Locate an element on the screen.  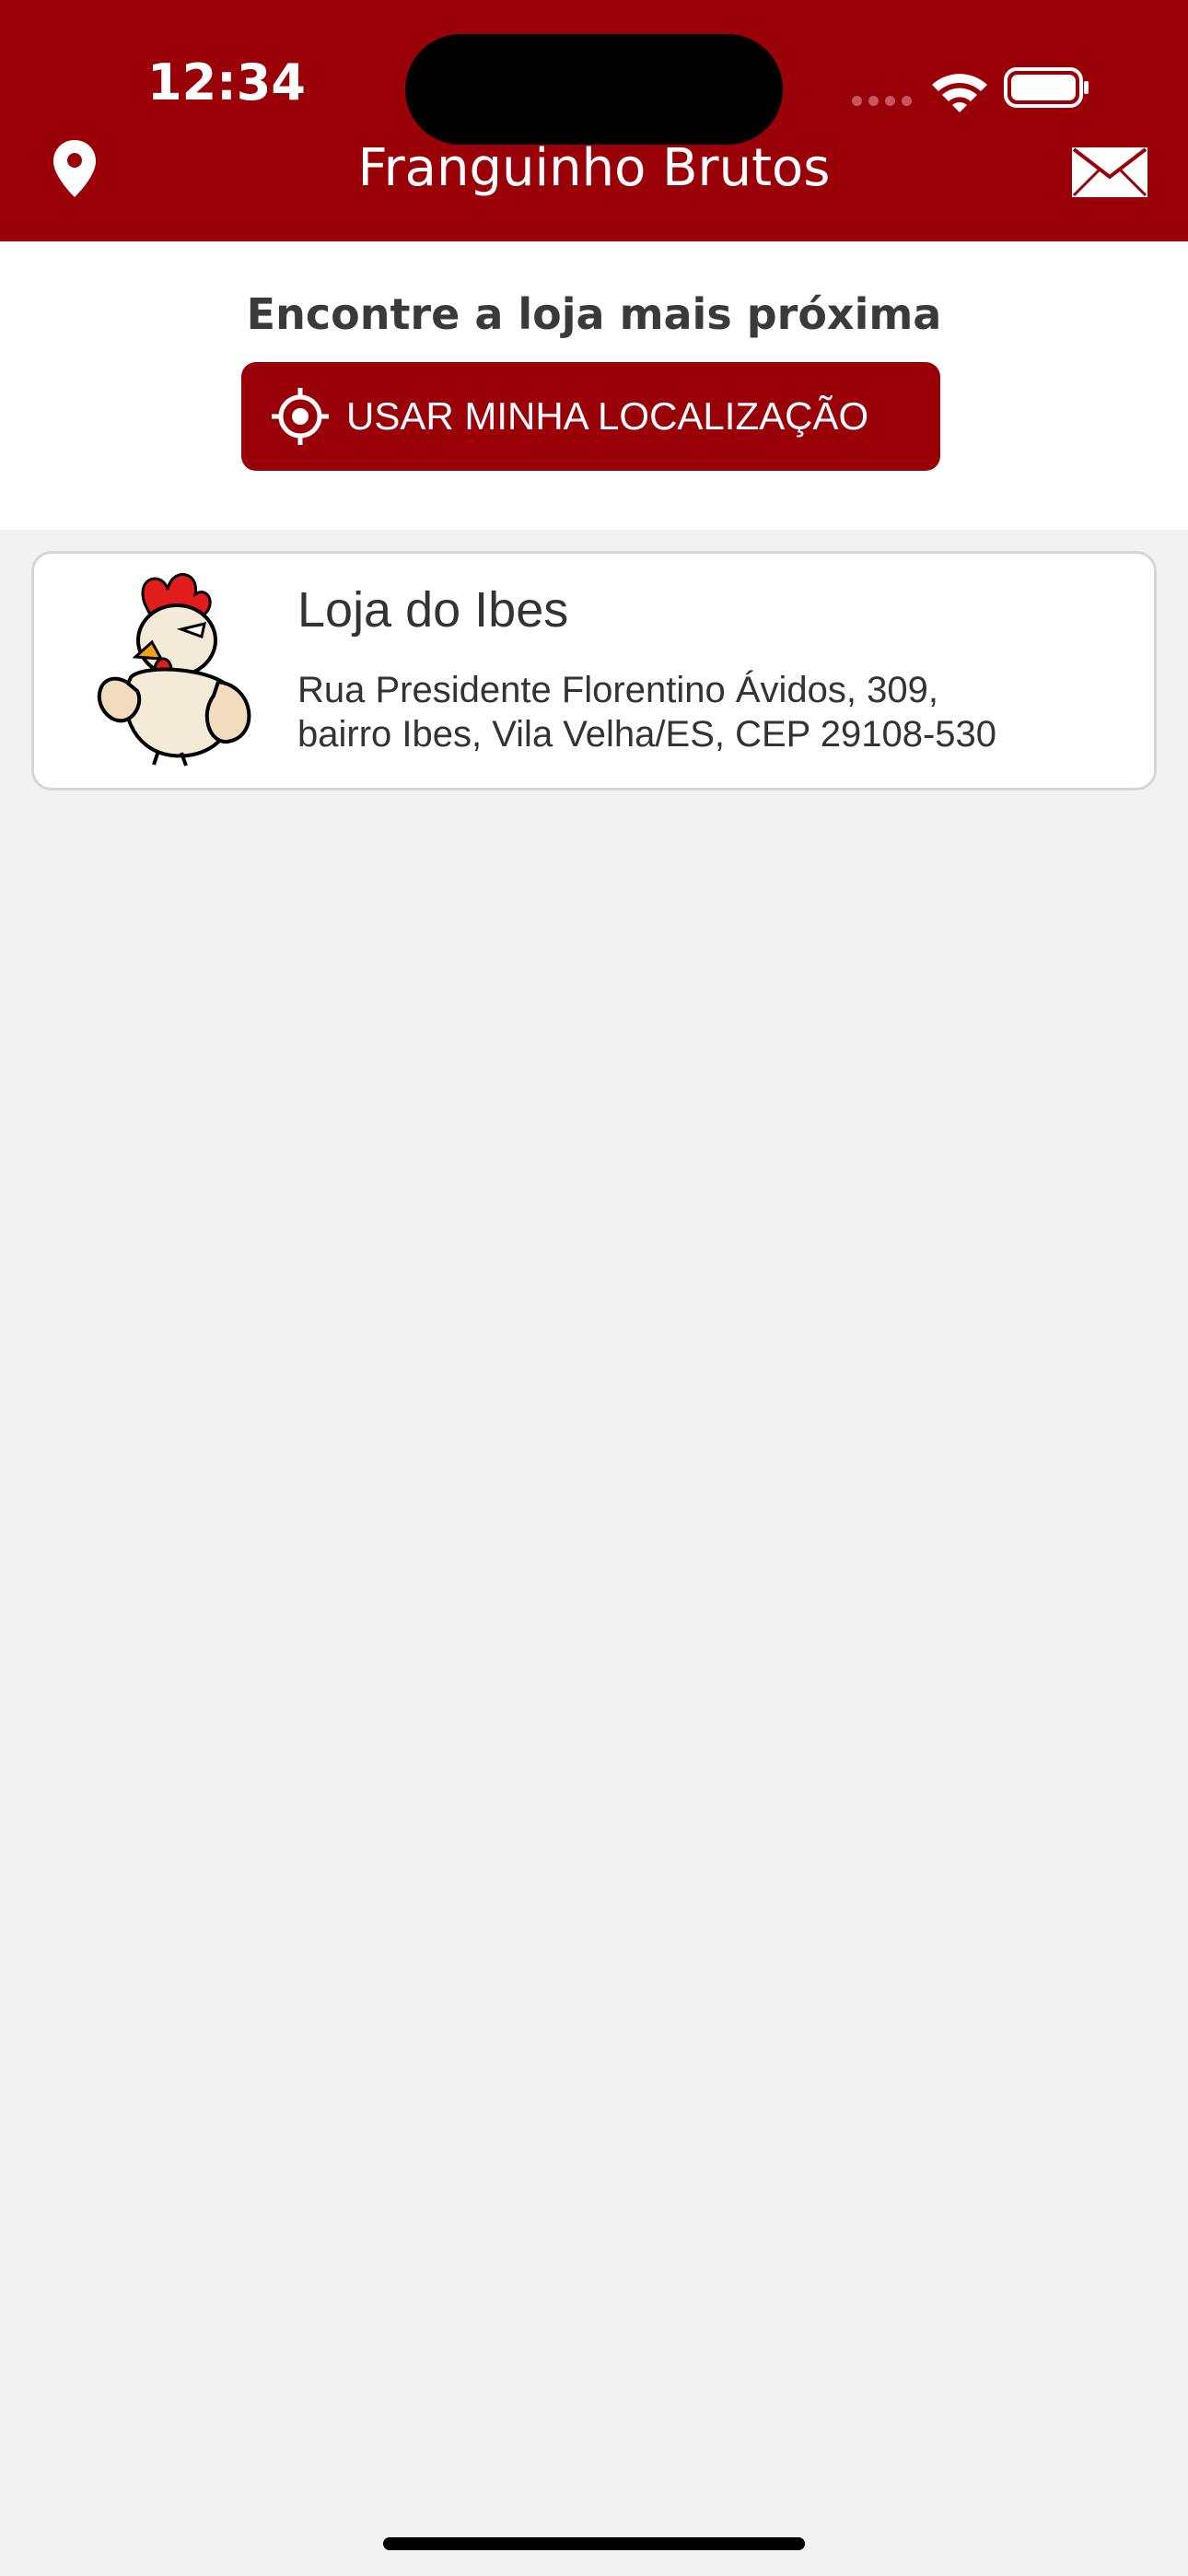
app-header: 12:34 Franguinho Brutos is located at coordinates (594, 120).